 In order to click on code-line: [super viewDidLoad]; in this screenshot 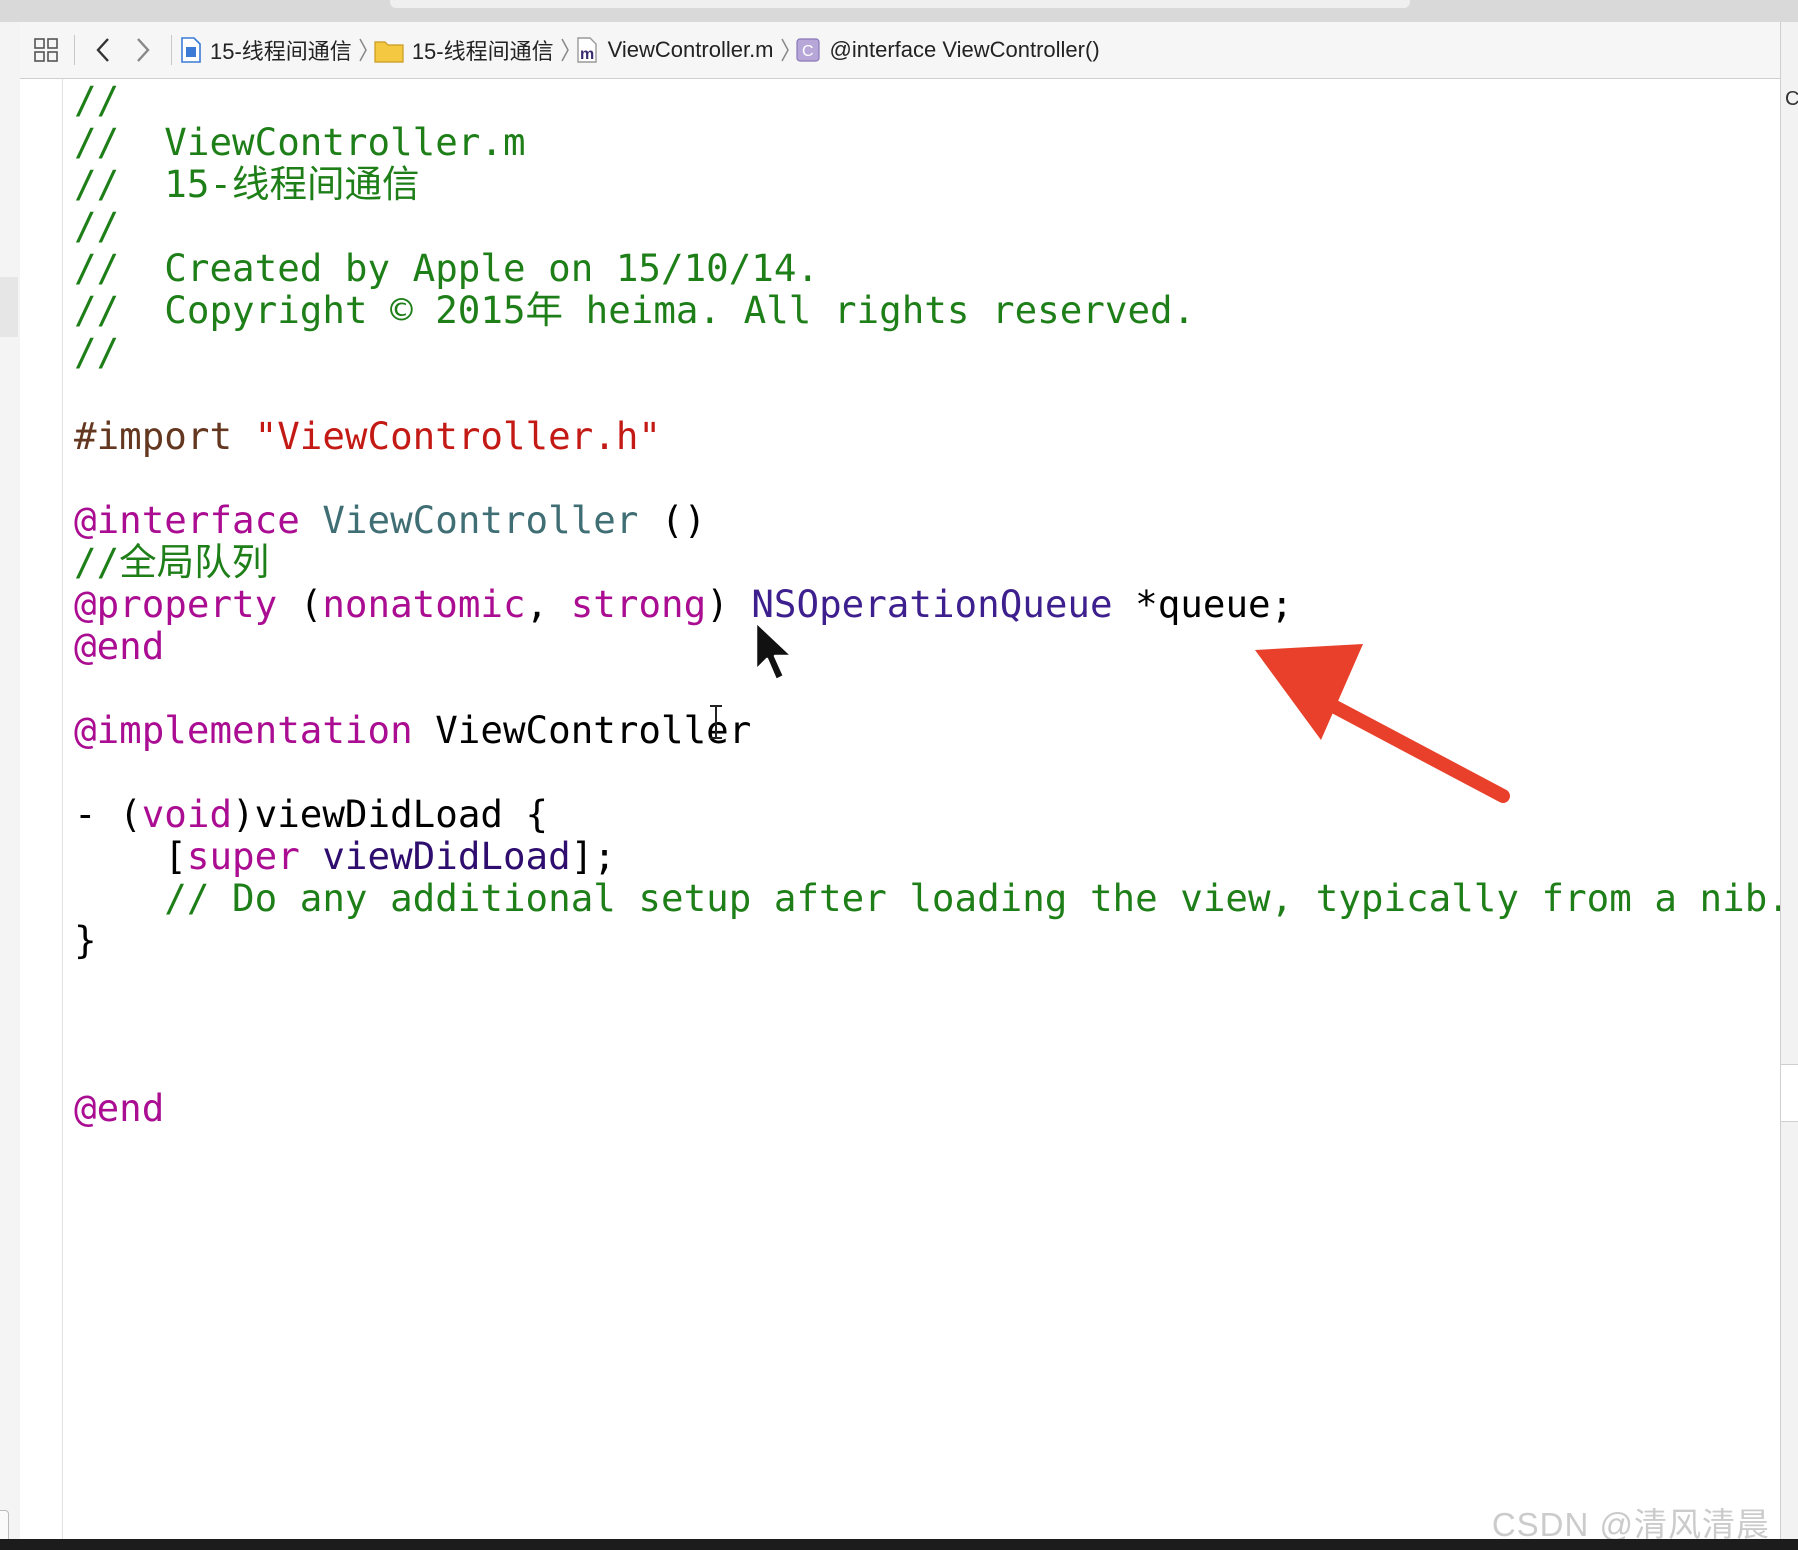, I will do `click(345, 856)`.